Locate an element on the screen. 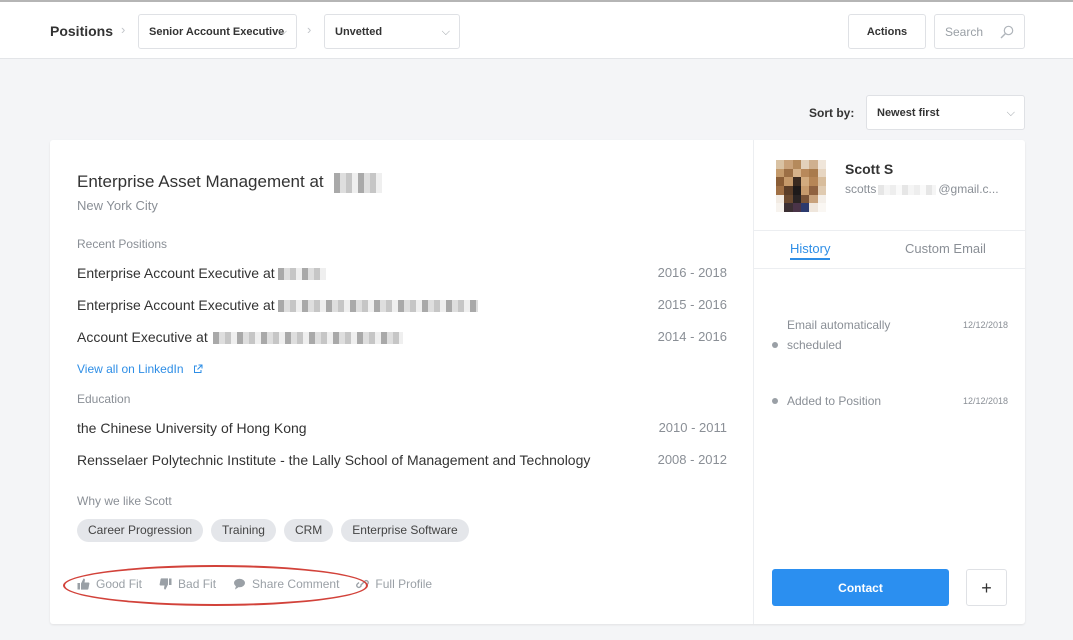 This screenshot has height=640, width=1073. bad-fit-button: Bad Fit is located at coordinates (187, 584).